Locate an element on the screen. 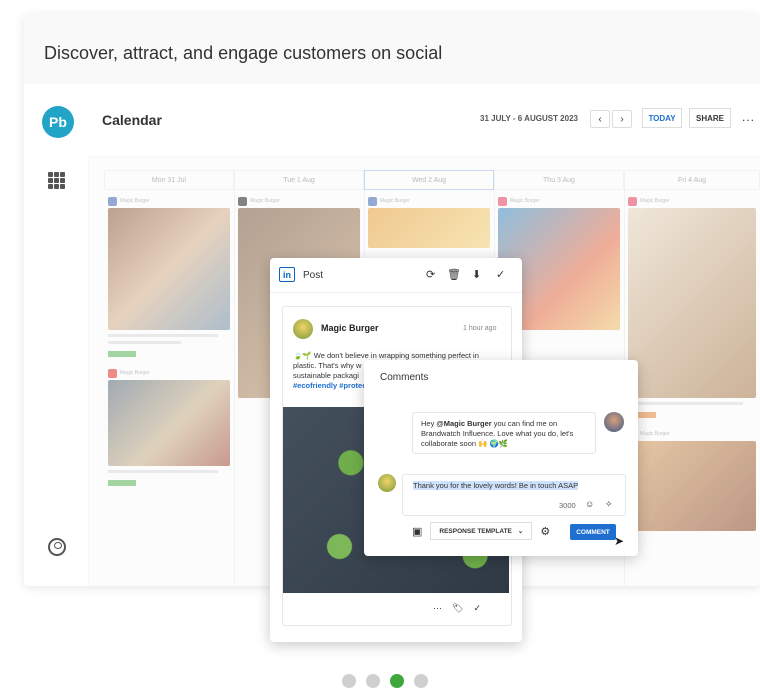 The image size is (760, 691). calendar-title: Calendar is located at coordinates (132, 120).